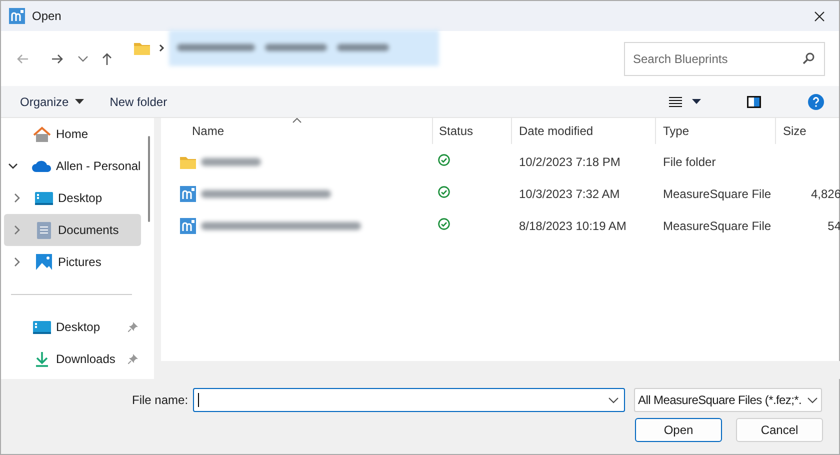 This screenshot has width=840, height=455. I want to click on sidebar-item: Allen - Personal, so click(72, 166).